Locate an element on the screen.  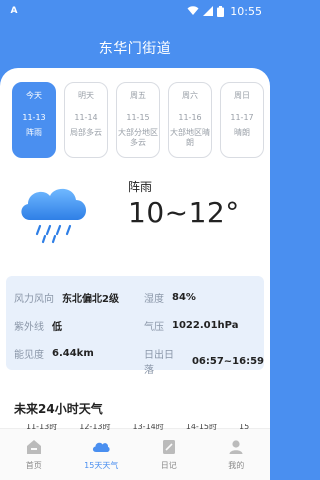
nav-profile: 我的 is located at coordinates (236, 454).